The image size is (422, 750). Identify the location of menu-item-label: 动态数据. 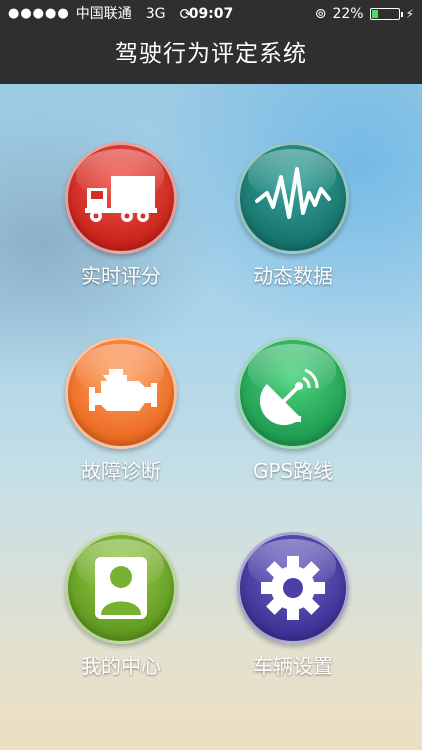
(293, 276).